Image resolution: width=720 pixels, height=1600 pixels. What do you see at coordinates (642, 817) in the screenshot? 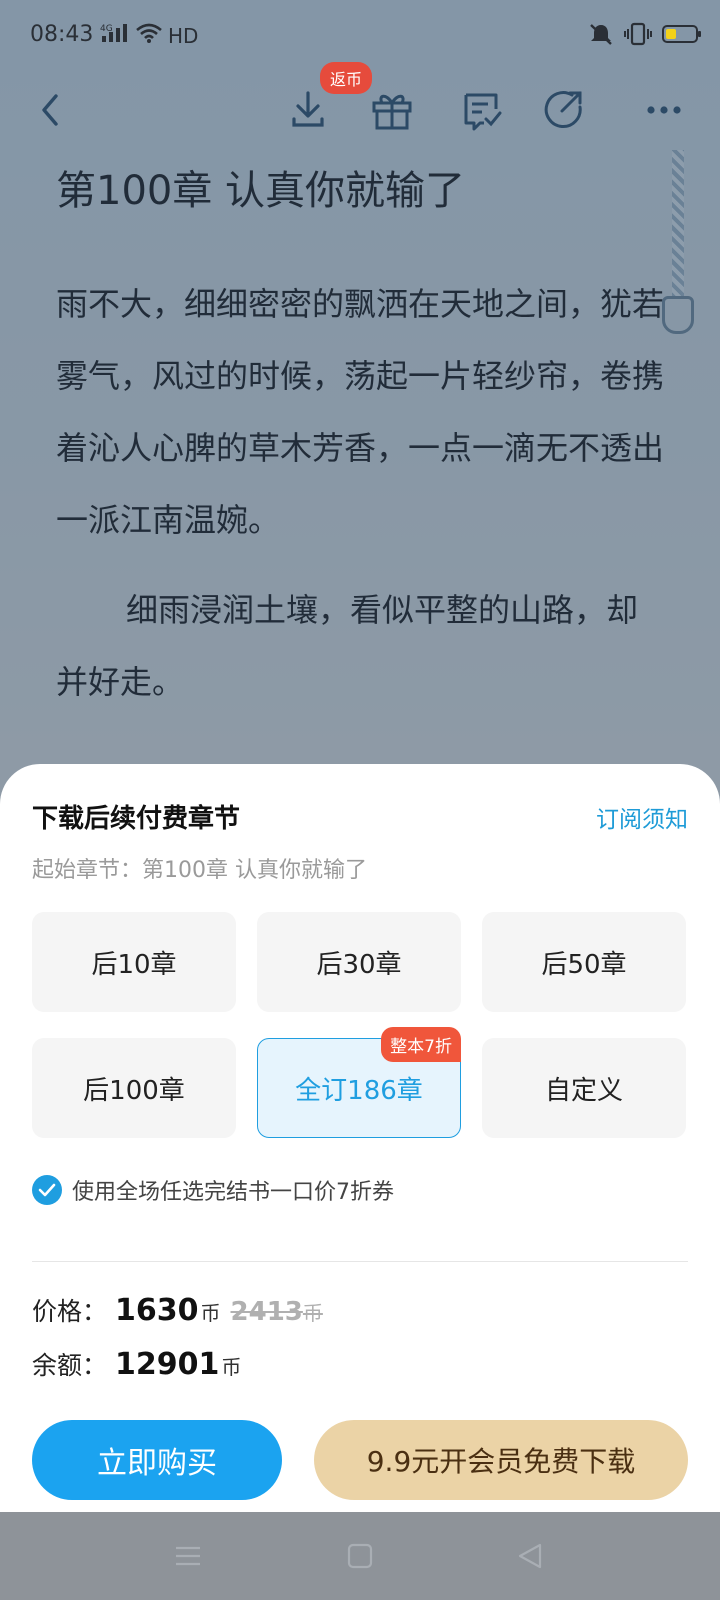
I see `subscription-notice-link: 订阅须知` at bounding box center [642, 817].